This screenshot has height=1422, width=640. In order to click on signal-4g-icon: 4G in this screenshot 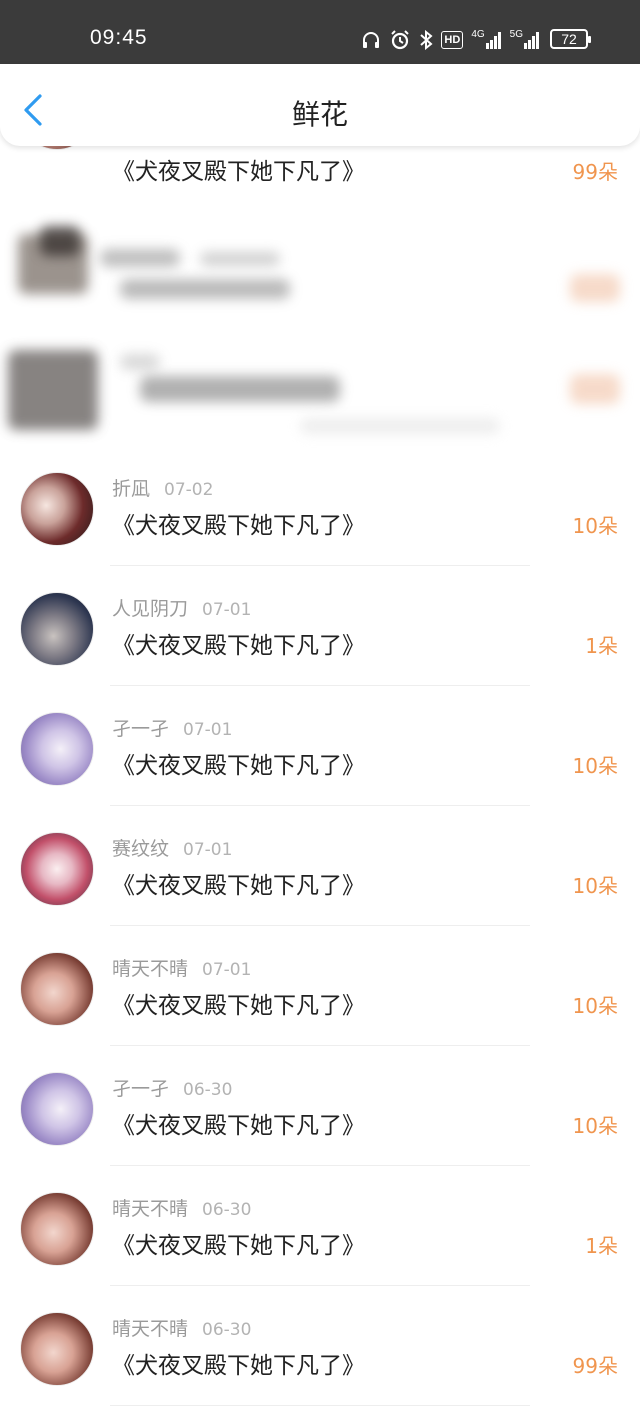, I will do `click(486, 40)`.